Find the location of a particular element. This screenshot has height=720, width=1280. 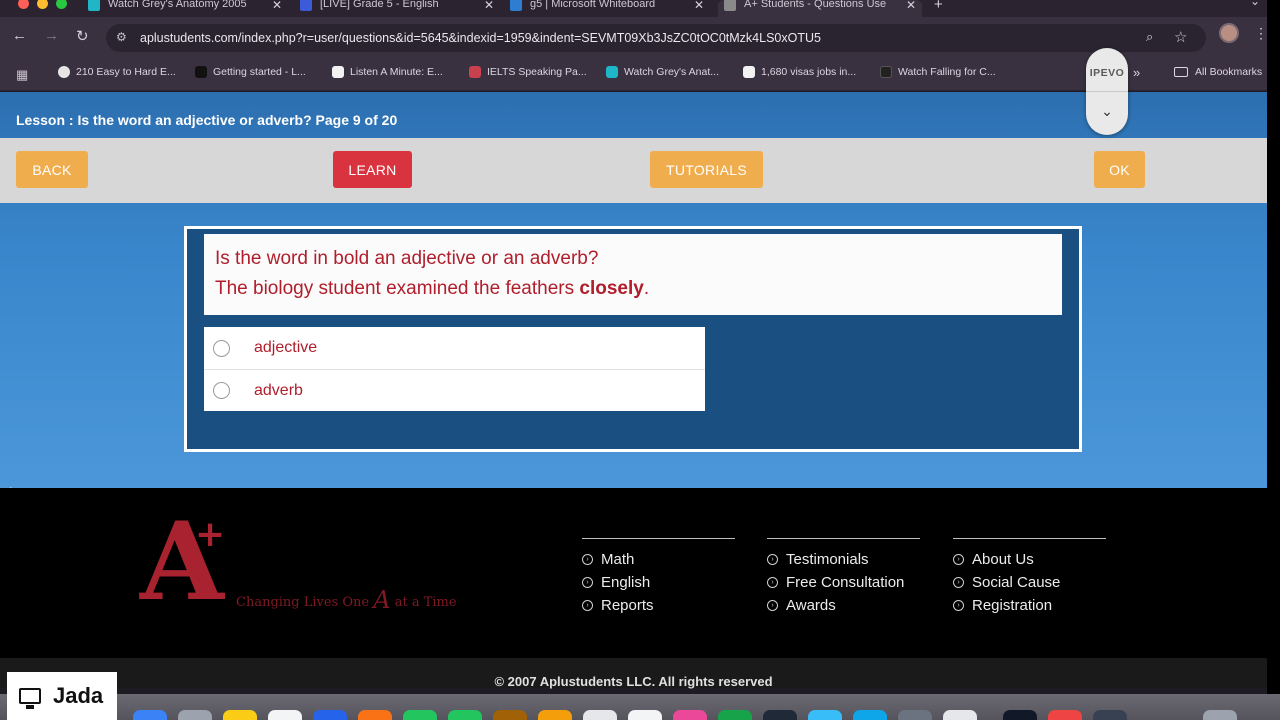

more-bookmarks-button: » is located at coordinates (1136, 72).